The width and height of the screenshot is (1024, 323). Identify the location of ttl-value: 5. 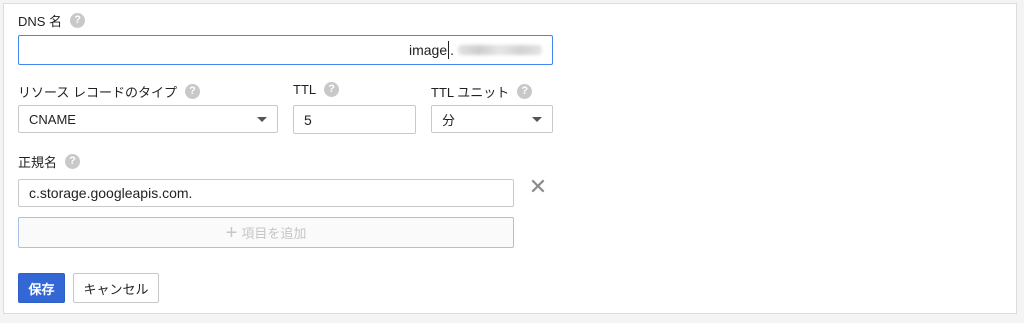
(308, 119).